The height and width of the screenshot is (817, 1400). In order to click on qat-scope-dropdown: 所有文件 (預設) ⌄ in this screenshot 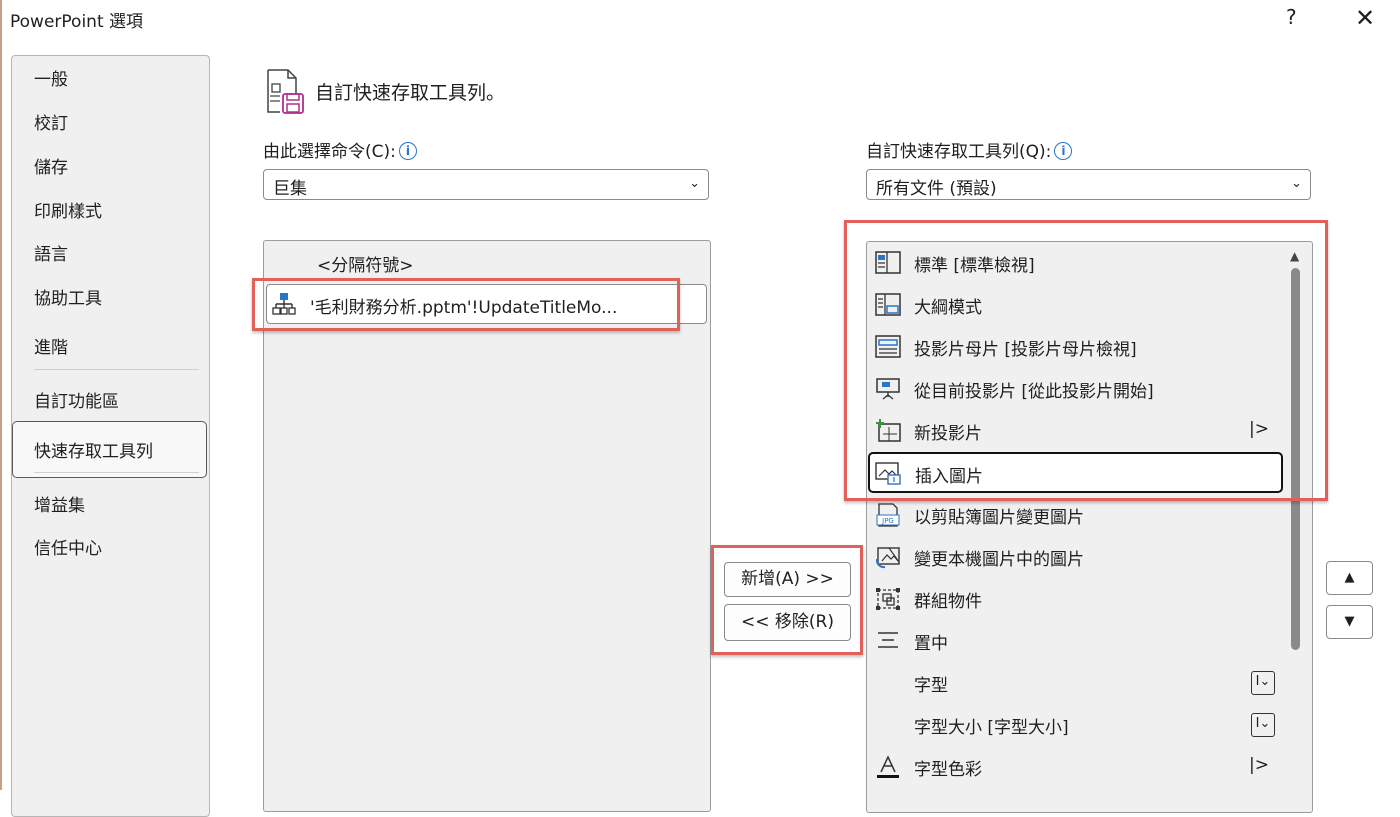, I will do `click(1088, 184)`.